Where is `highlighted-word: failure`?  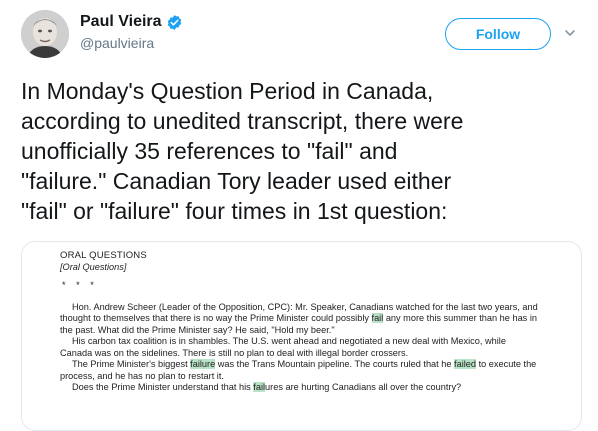 highlighted-word: failure is located at coordinates (203, 364).